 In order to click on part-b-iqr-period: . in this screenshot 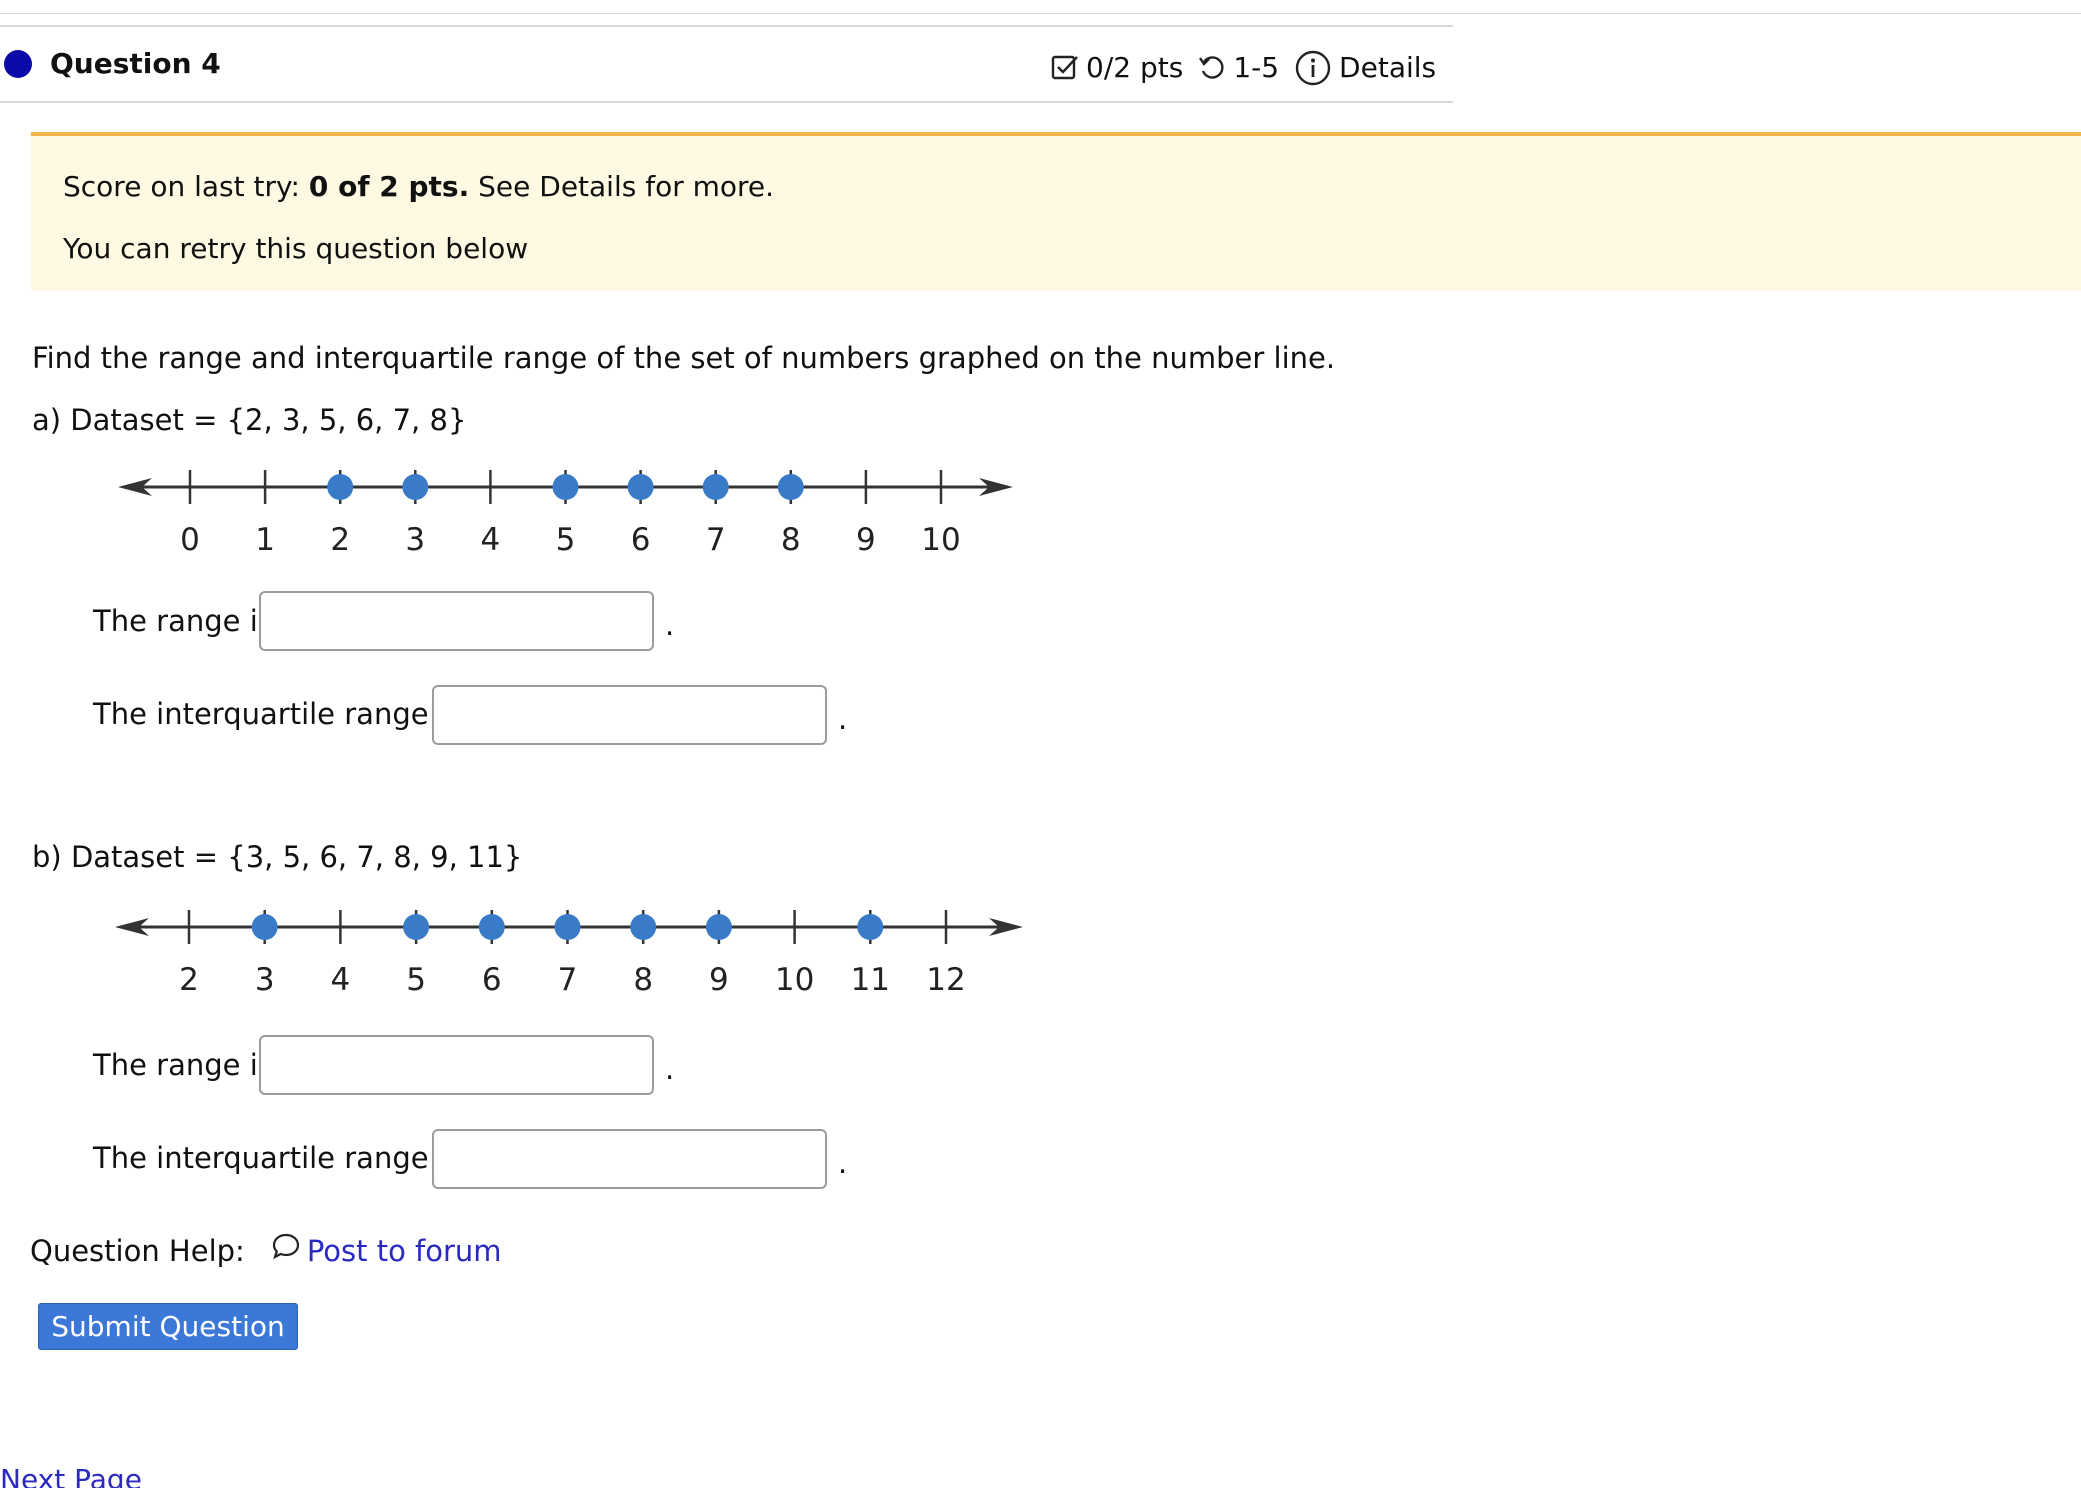, I will do `click(843, 1163)`.